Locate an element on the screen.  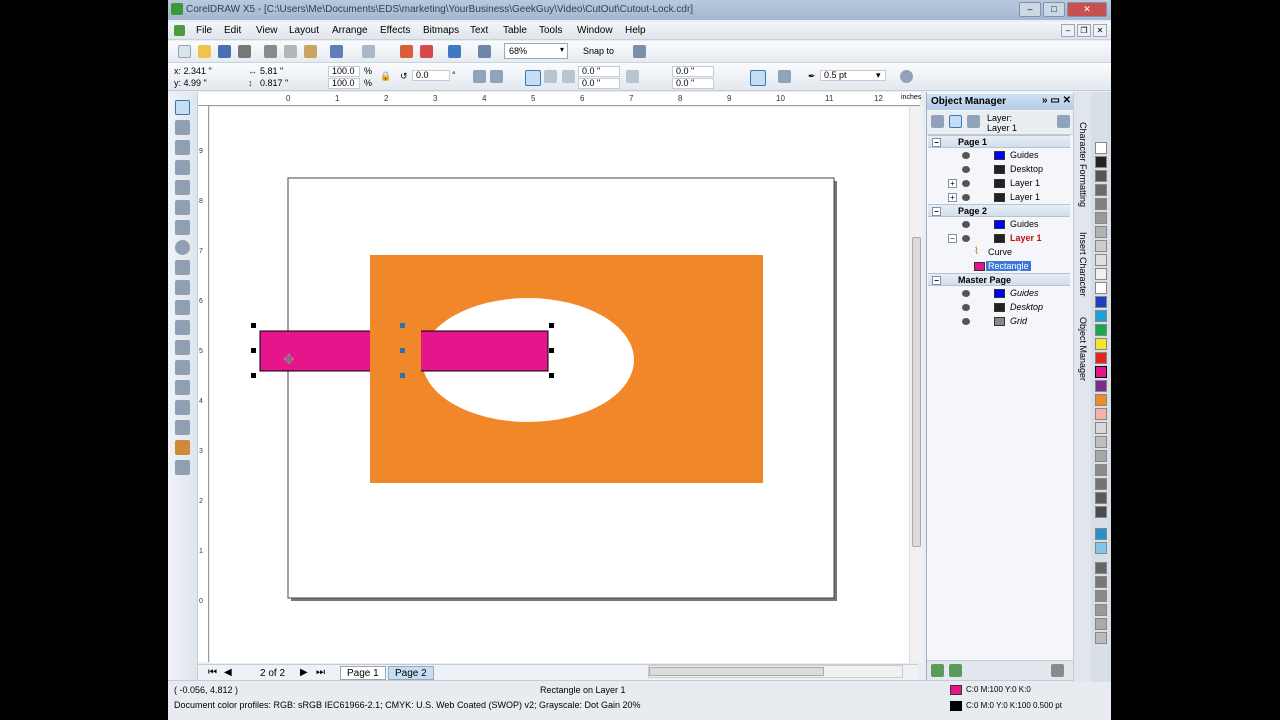
docker-controls: » ▭ ✕ is located at coordinates (1056, 100).